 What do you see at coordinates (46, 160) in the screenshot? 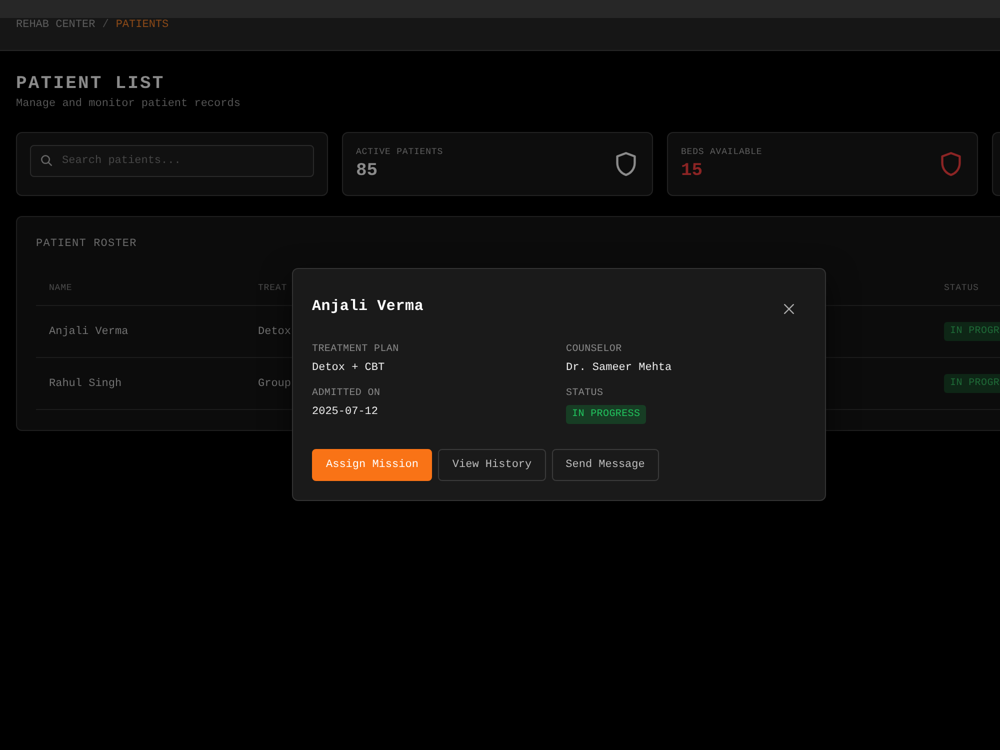
I see `search-icon` at bounding box center [46, 160].